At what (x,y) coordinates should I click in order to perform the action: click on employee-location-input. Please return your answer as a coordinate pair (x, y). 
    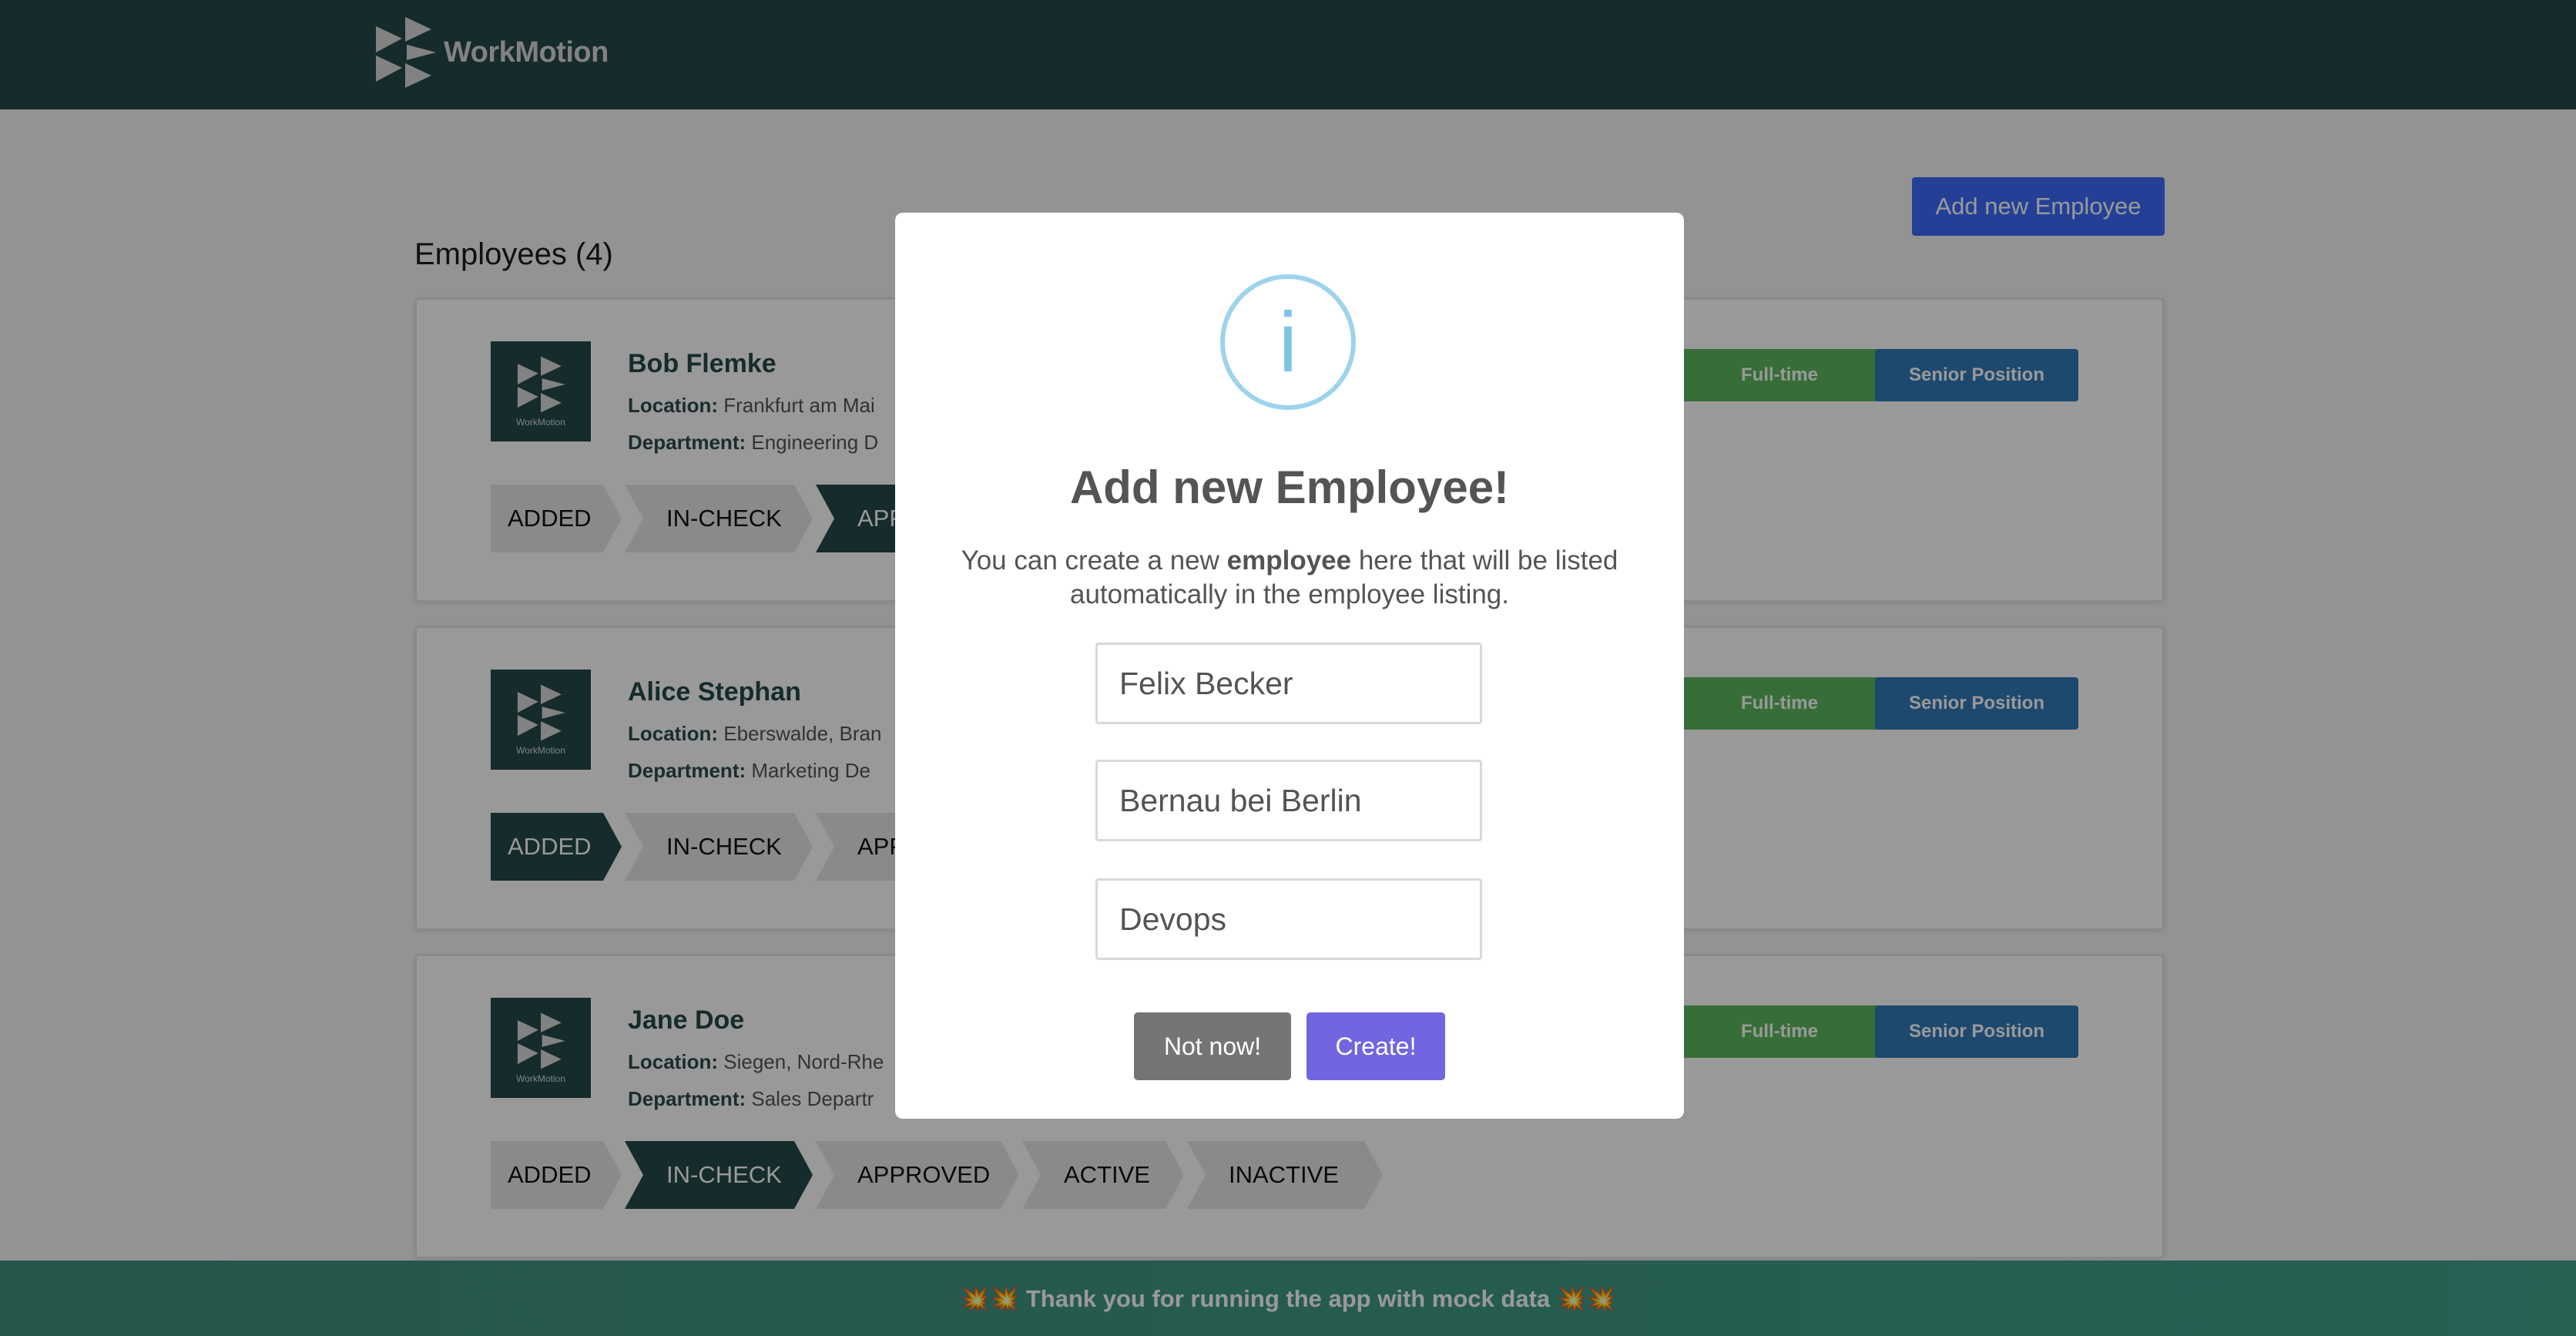
    Looking at the image, I should click on (1288, 800).